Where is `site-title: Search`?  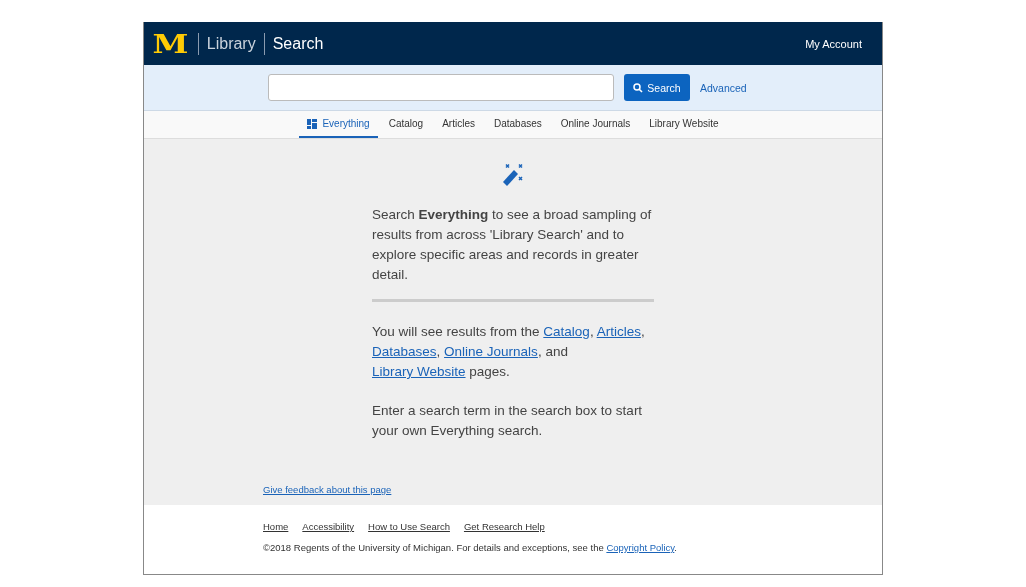
site-title: Search is located at coordinates (298, 43).